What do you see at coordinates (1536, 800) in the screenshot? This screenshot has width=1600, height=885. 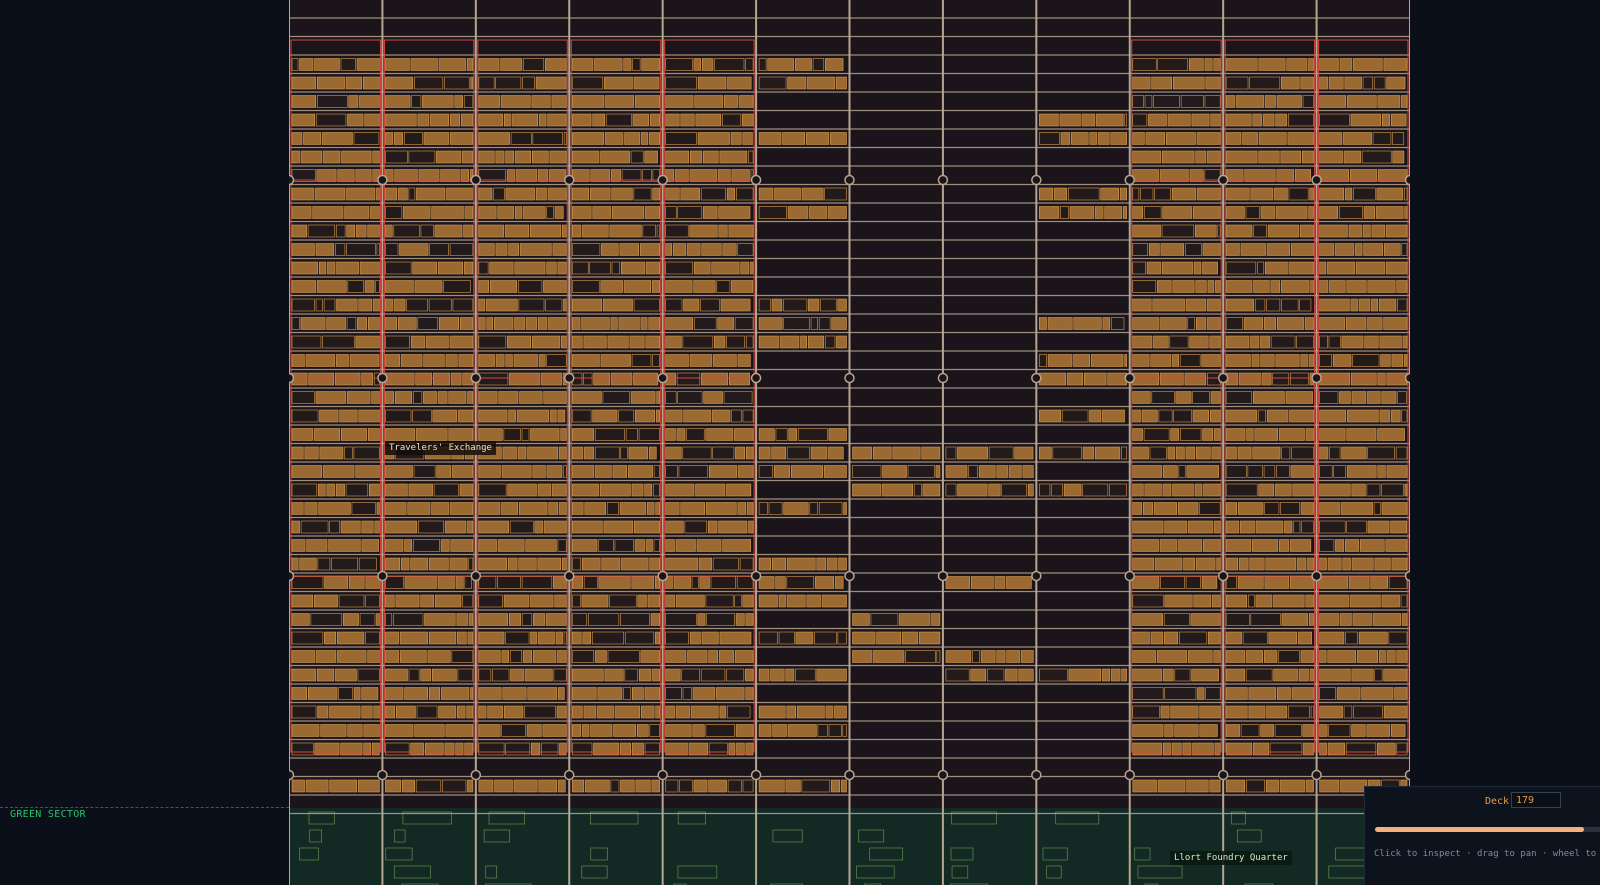 I see `deck-number-input` at bounding box center [1536, 800].